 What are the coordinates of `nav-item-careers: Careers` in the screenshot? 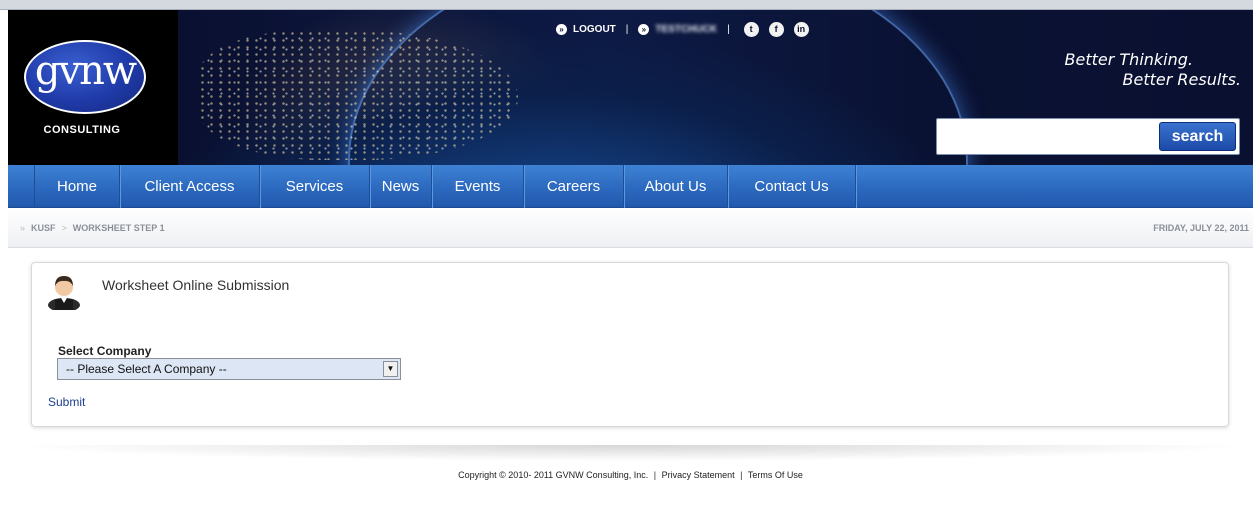 It's located at (574, 186).